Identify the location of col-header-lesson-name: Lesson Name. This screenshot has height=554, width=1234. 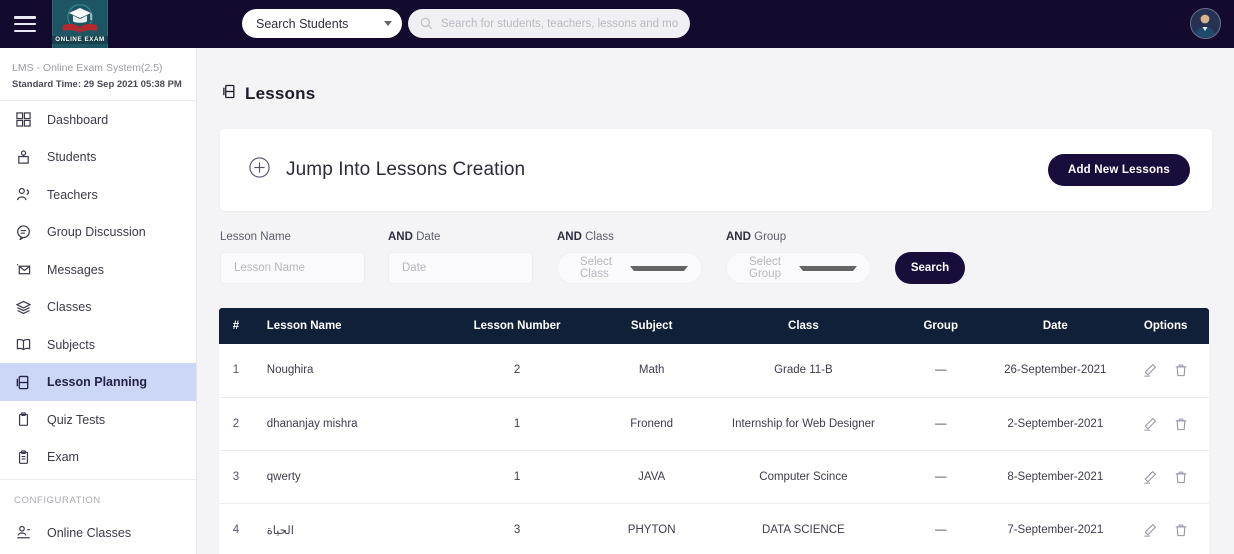
(348, 326).